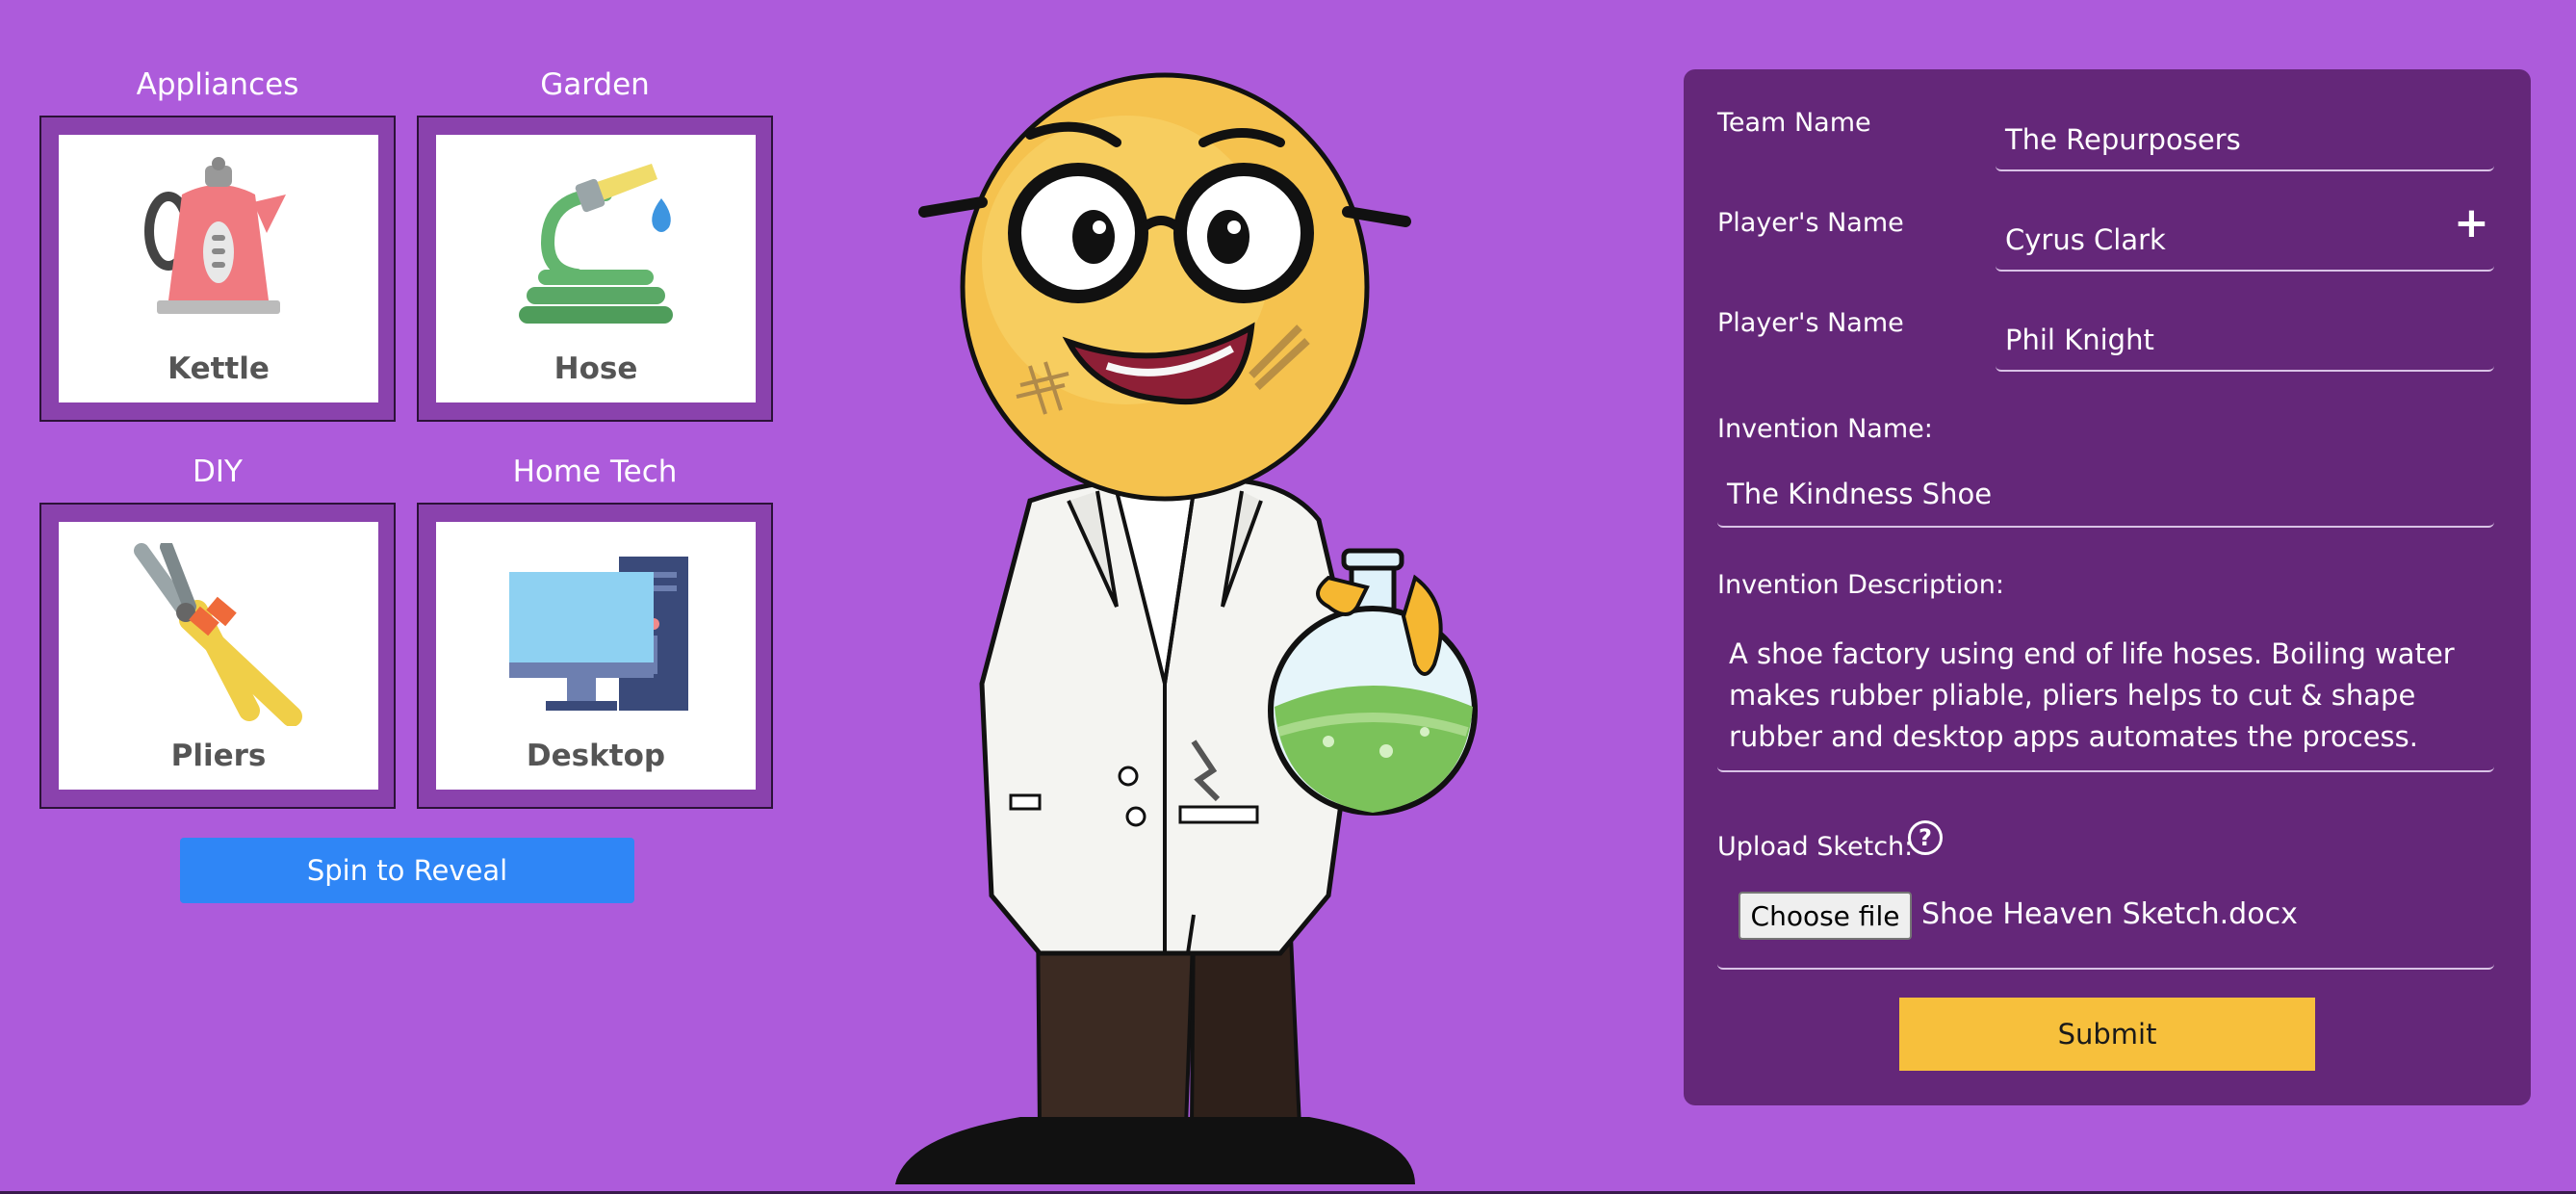 This screenshot has height=1194, width=2576. I want to click on upload-sketch-label: Upload Sketch:, so click(1816, 847).